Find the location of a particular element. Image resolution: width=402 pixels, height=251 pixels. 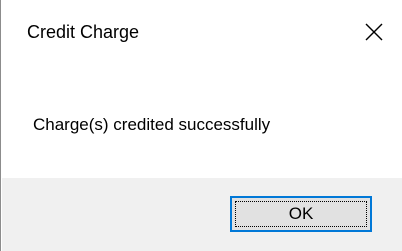

close-icon is located at coordinates (374, 32).